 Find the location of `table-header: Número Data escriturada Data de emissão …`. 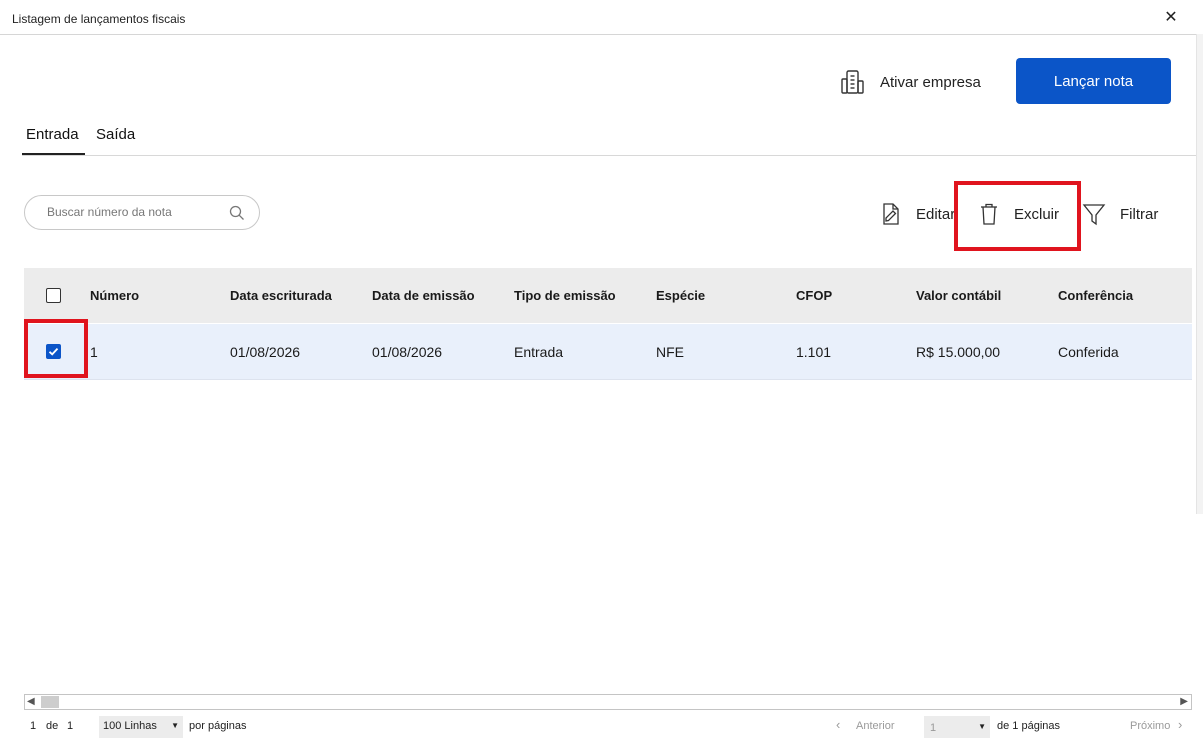

table-header: Número Data escriturada Data de emissão … is located at coordinates (608, 295).